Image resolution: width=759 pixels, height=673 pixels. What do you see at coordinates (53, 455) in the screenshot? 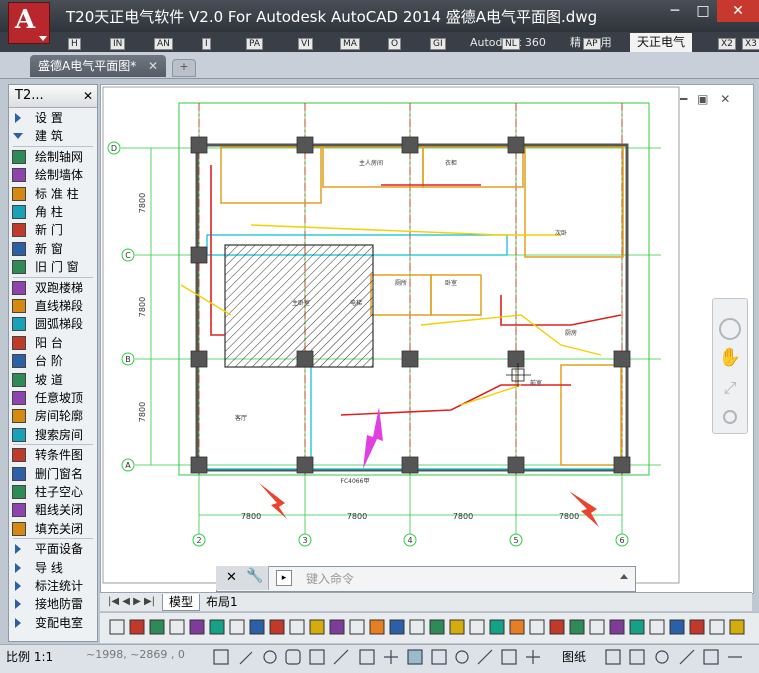
I see `palette-item: 转条件图` at bounding box center [53, 455].